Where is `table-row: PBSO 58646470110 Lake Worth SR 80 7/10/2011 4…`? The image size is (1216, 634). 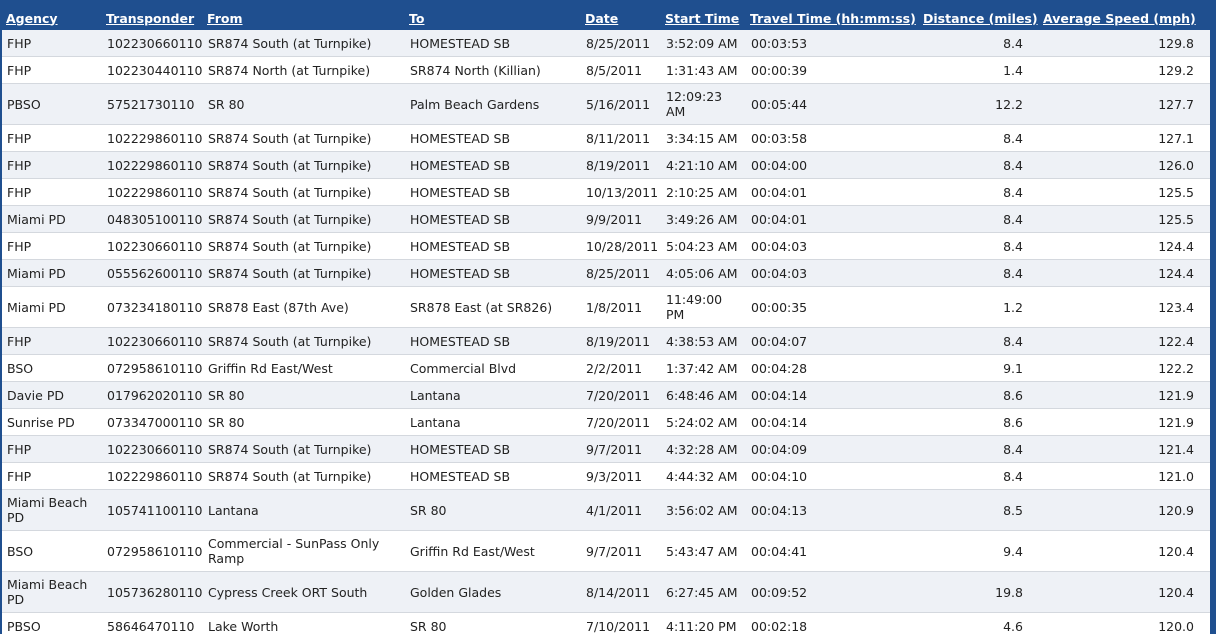 table-row: PBSO 58646470110 Lake Worth SR 80 7/10/2011 4… is located at coordinates (606, 623).